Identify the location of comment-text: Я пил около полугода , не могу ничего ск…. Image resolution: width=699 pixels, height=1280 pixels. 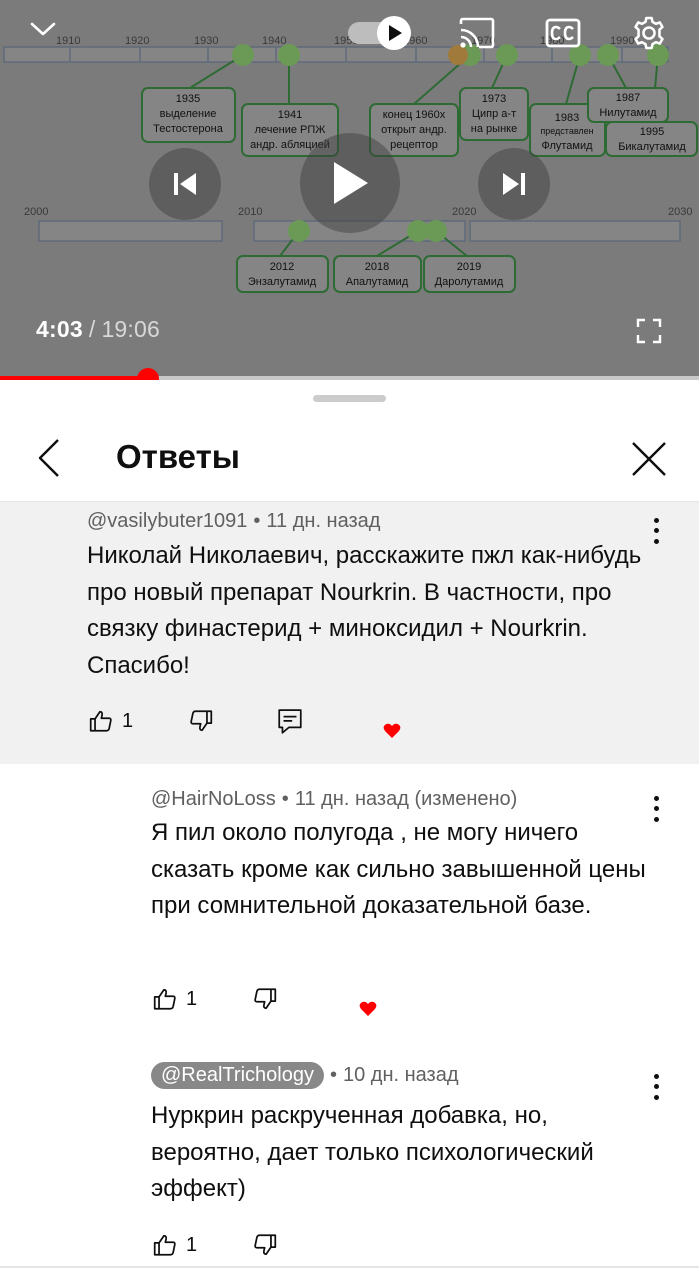
(398, 869).